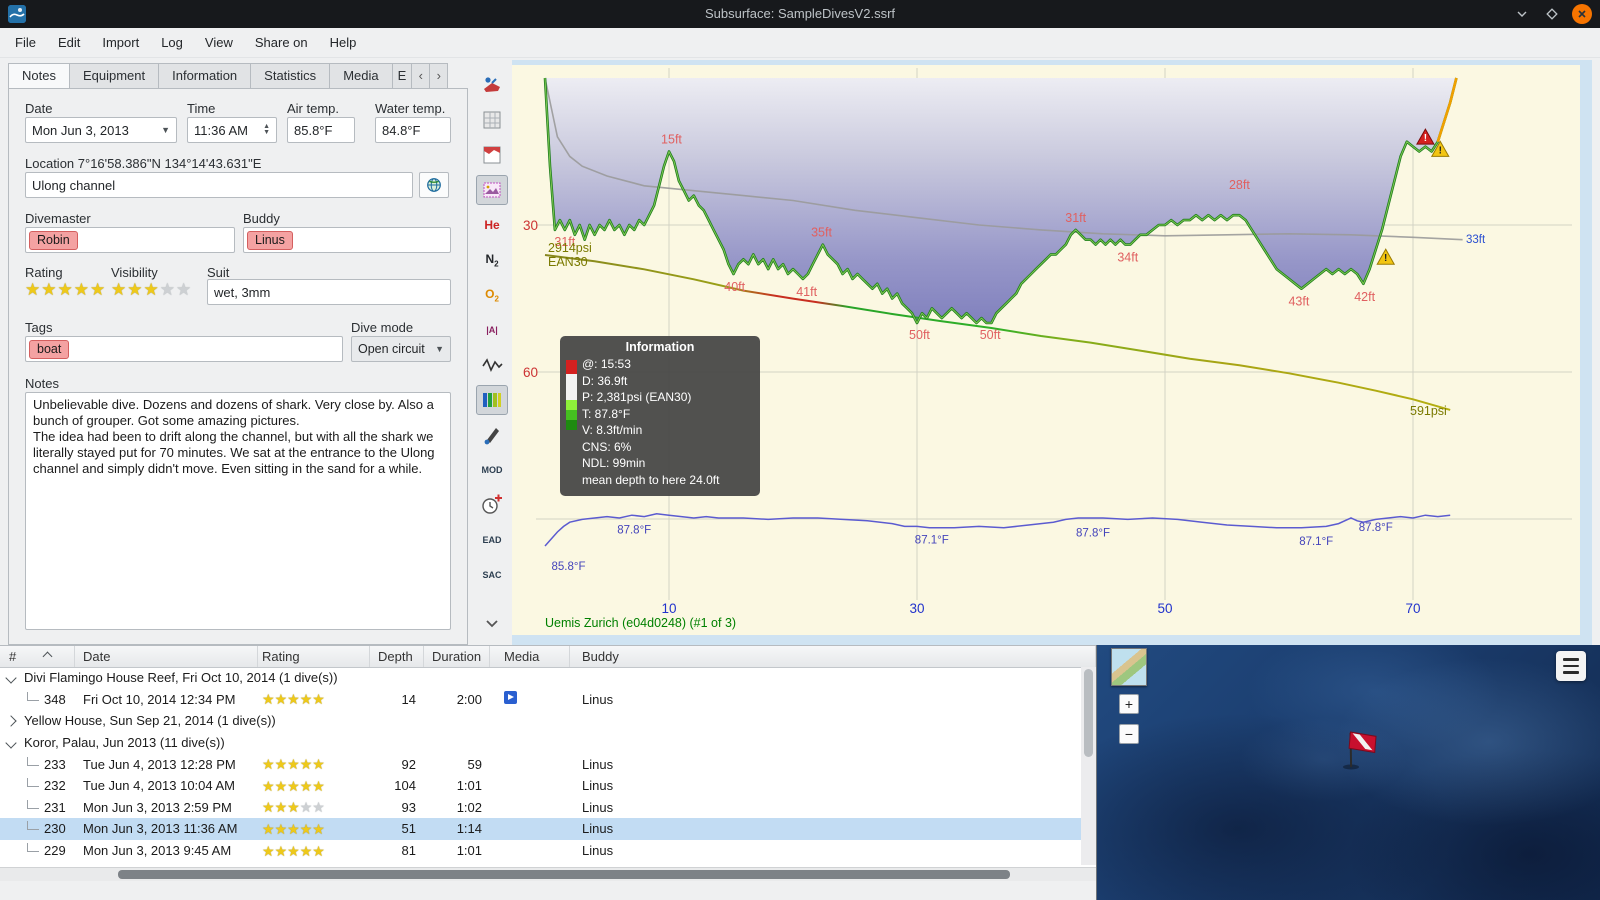 The height and width of the screenshot is (900, 1600). Describe the element at coordinates (1088, 713) in the screenshot. I see `vertical-scrollbar-handle` at that location.